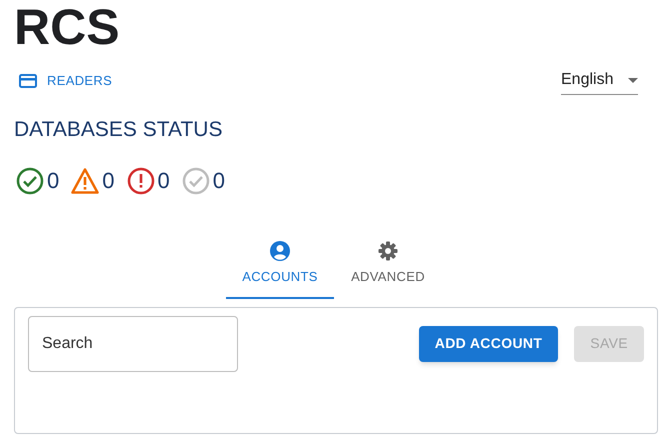 The height and width of the screenshot is (447, 668). What do you see at coordinates (633, 80) in the screenshot?
I see `dropdown-caret-icon` at bounding box center [633, 80].